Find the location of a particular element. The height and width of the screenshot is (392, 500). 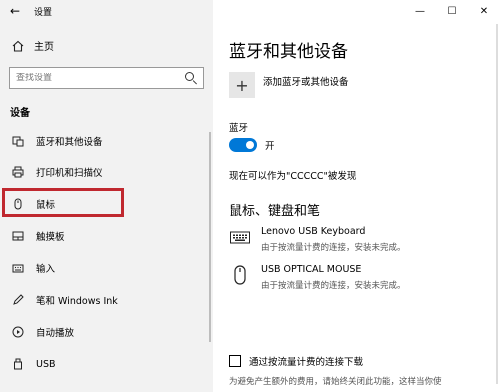

page-title: 蓝牙和其他设备 is located at coordinates (288, 52).